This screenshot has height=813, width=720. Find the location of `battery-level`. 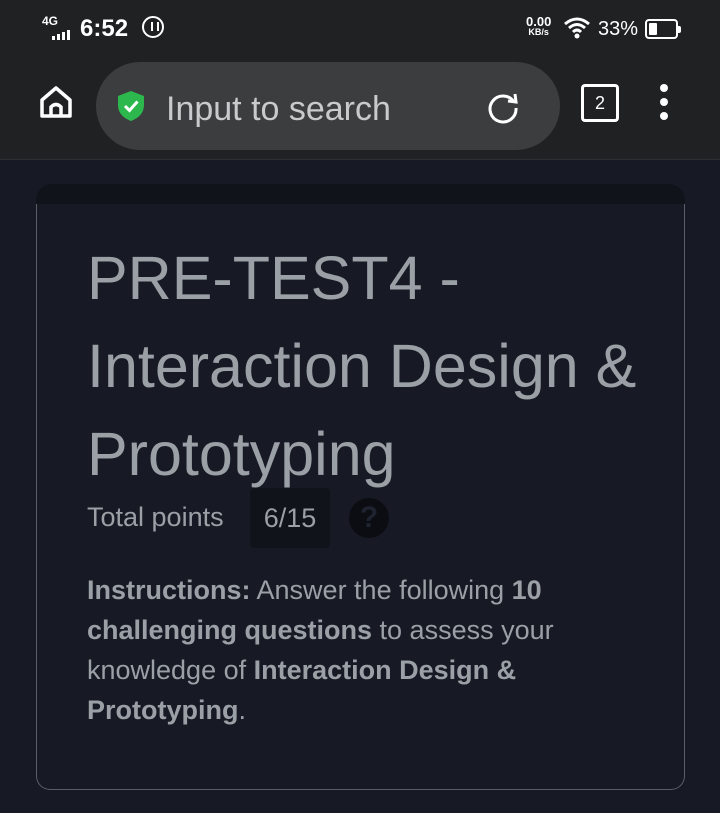

battery-level is located at coordinates (653, 29).